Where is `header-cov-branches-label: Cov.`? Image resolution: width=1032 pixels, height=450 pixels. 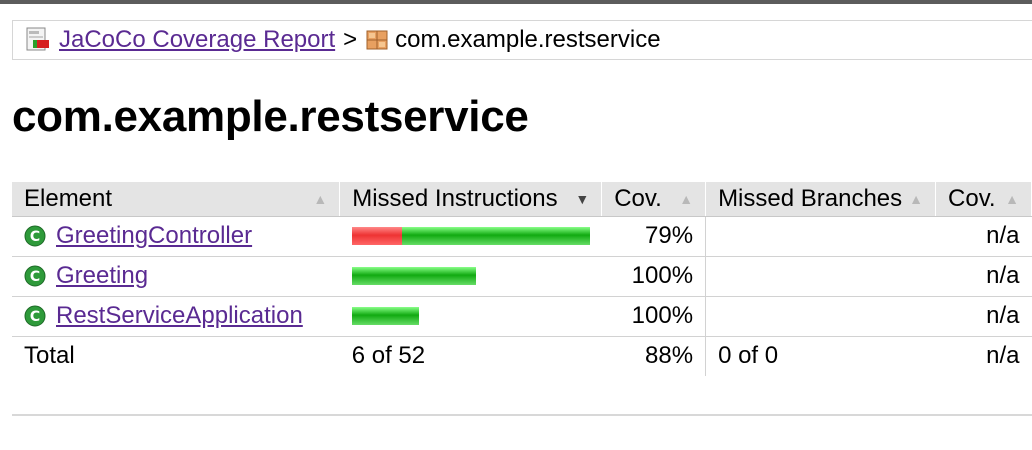 header-cov-branches-label: Cov. is located at coordinates (972, 198).